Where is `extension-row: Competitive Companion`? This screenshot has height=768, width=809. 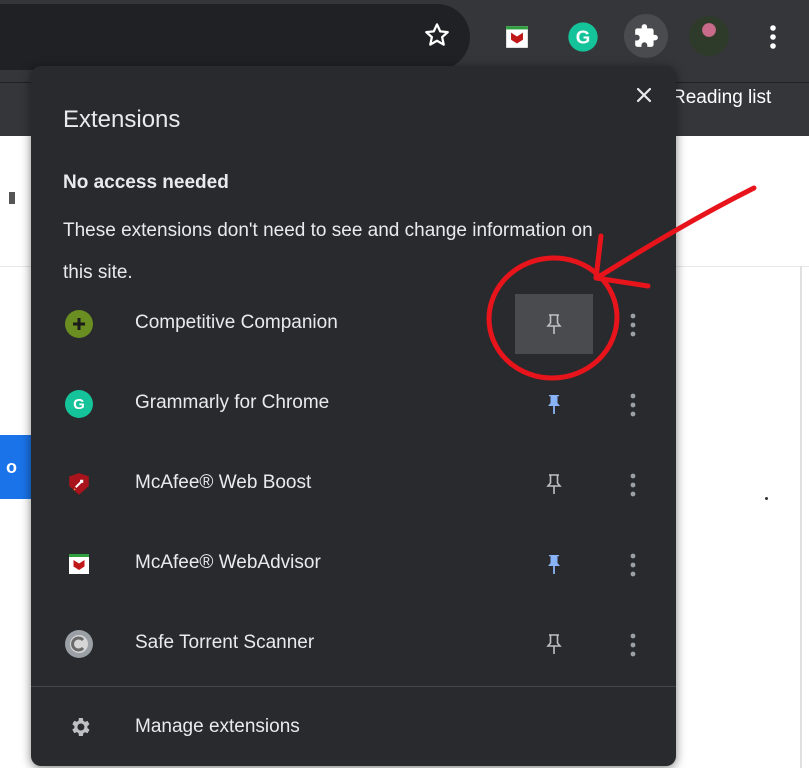 extension-row: Competitive Companion is located at coordinates (353, 324).